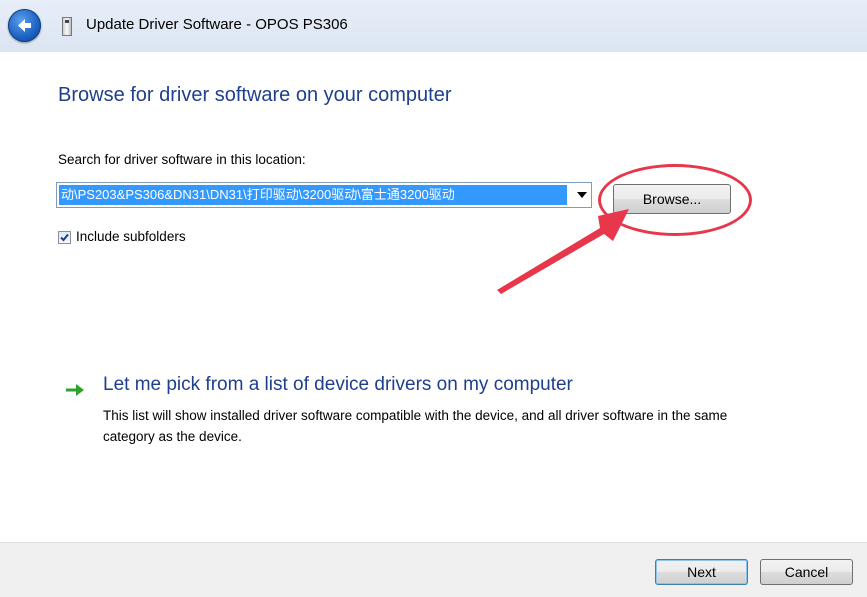 Image resolution: width=867 pixels, height=597 pixels. Describe the element at coordinates (563, 251) in the screenshot. I see `annotation-arrow-icon` at that location.